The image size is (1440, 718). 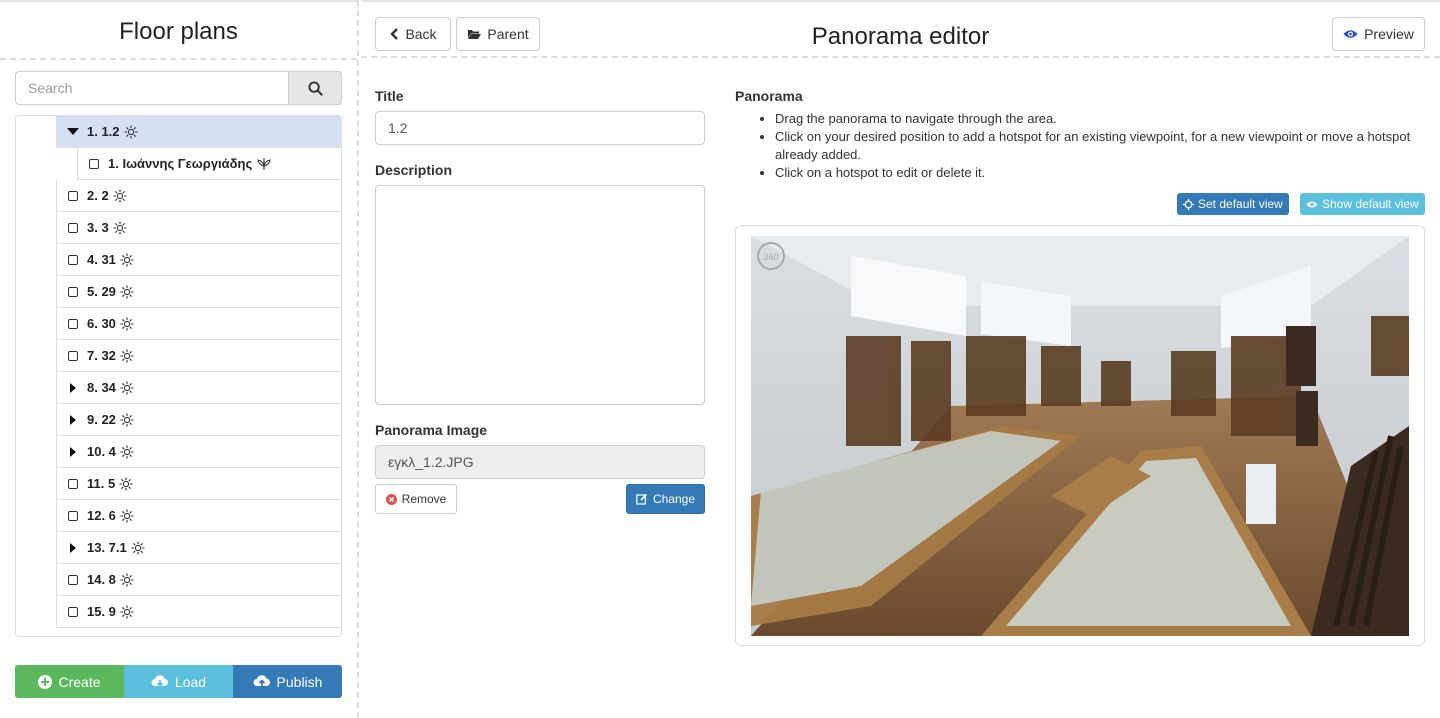 I want to click on cloud-download-icon, so click(x=159, y=680).